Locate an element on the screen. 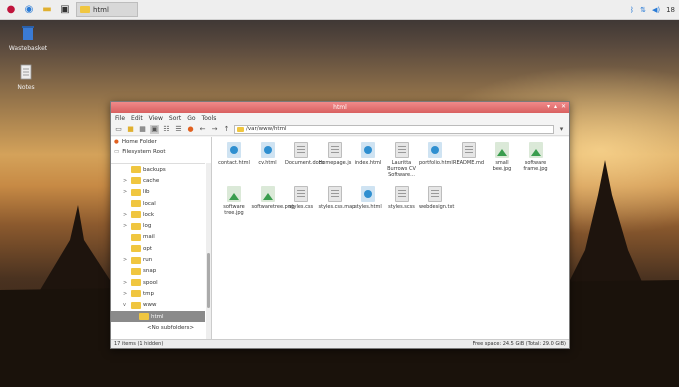 The image size is (679, 387). desktop-icon-wastebasket: Wastebasket is located at coordinates (28, 38).